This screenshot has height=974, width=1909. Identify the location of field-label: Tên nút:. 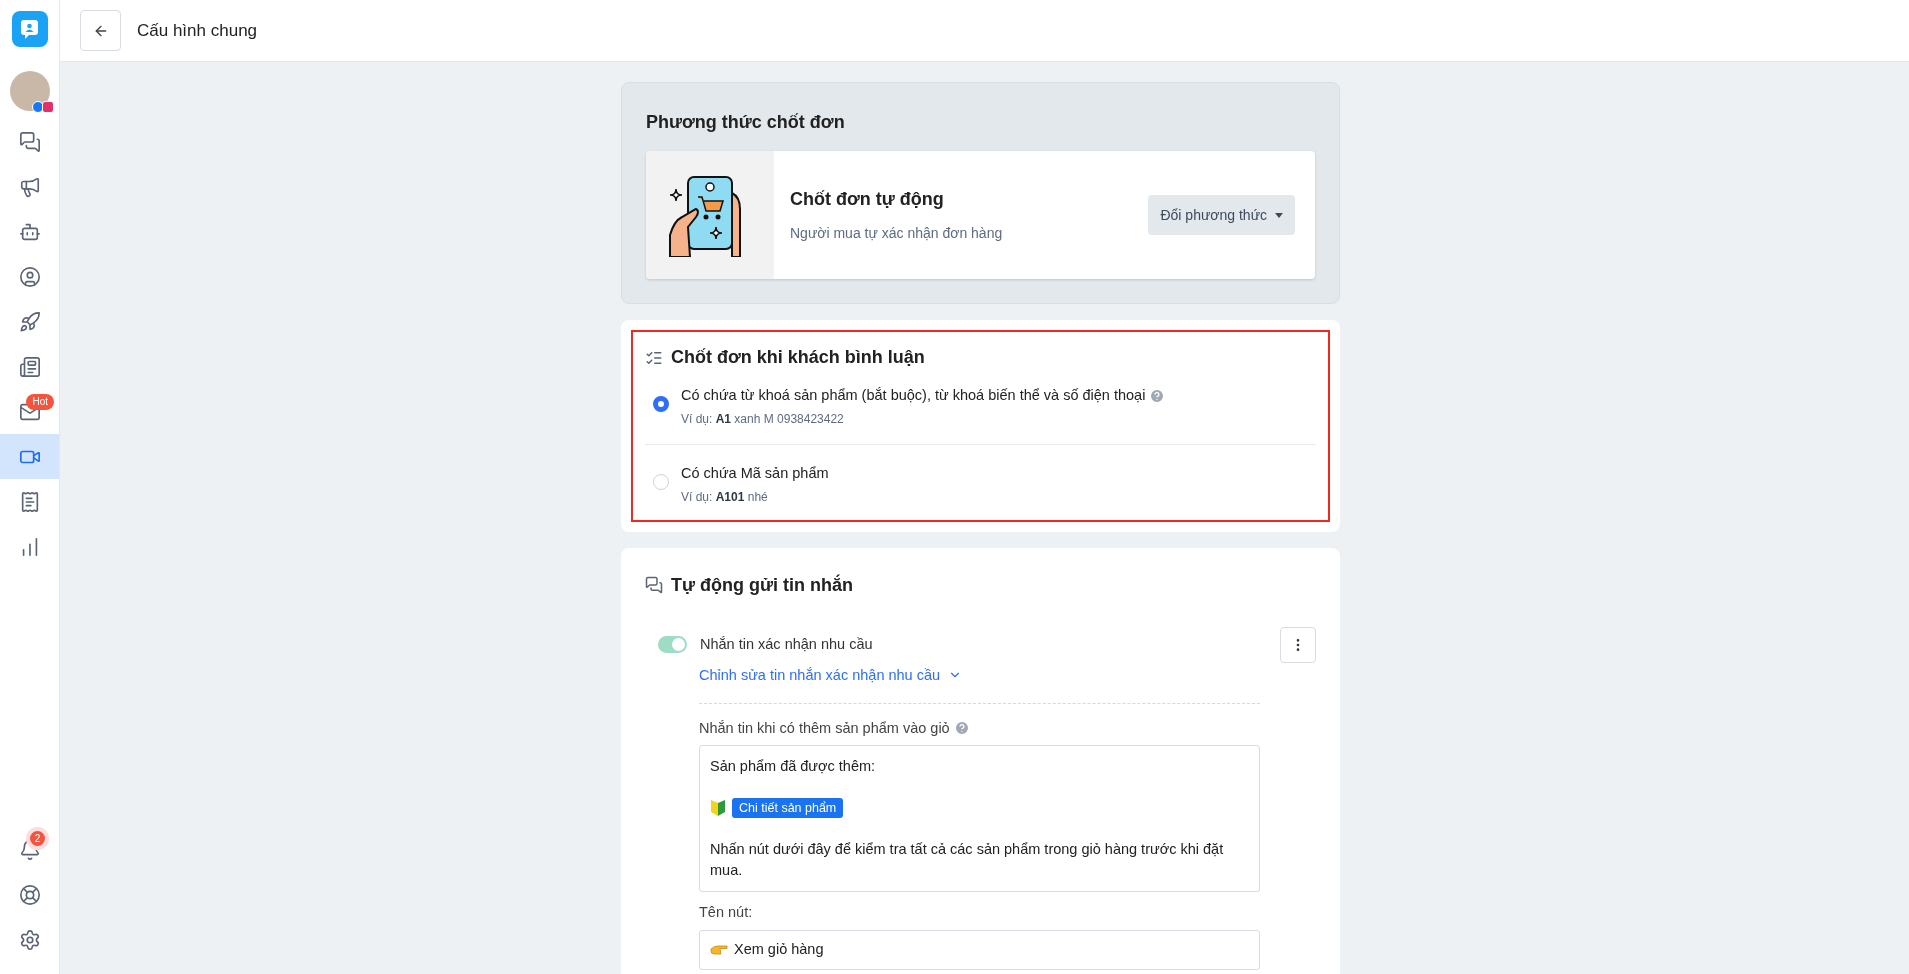
(726, 913).